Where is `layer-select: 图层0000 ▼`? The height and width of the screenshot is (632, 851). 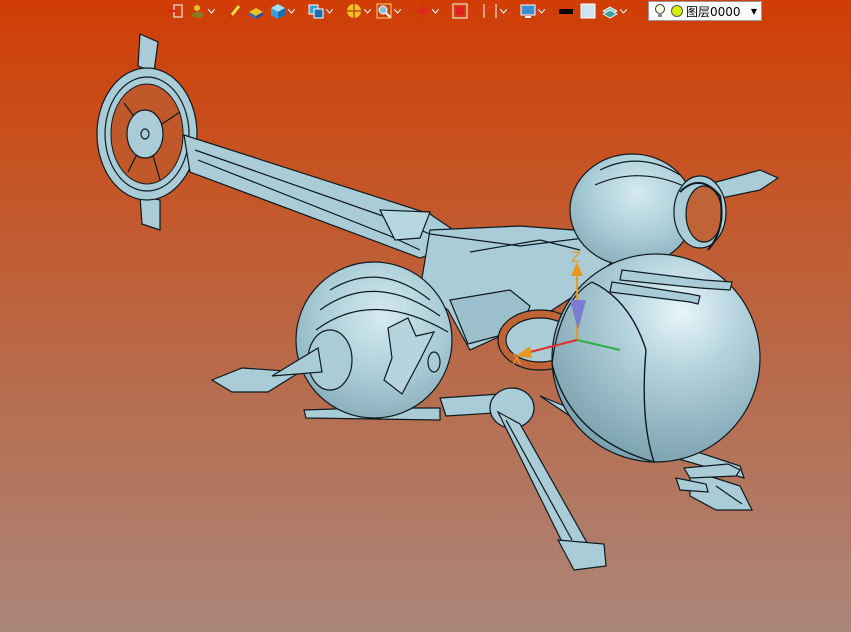 layer-select: 图层0000 ▼ is located at coordinates (705, 11).